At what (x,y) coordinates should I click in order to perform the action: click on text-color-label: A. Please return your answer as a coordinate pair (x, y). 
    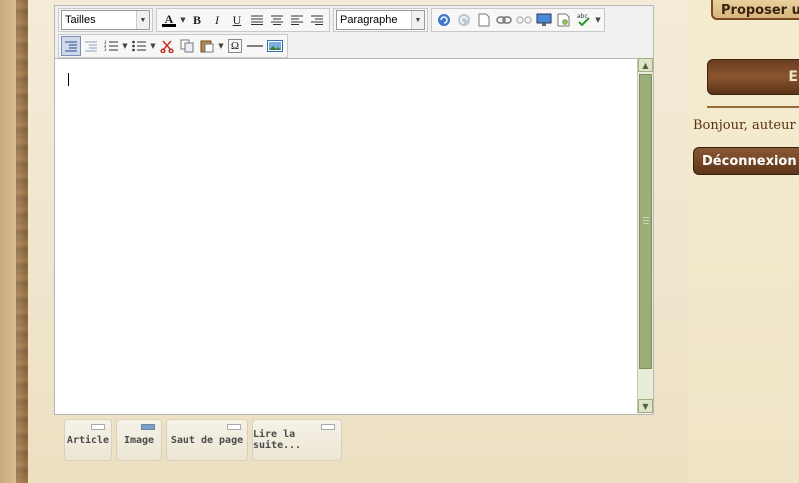
    Looking at the image, I should click on (169, 18).